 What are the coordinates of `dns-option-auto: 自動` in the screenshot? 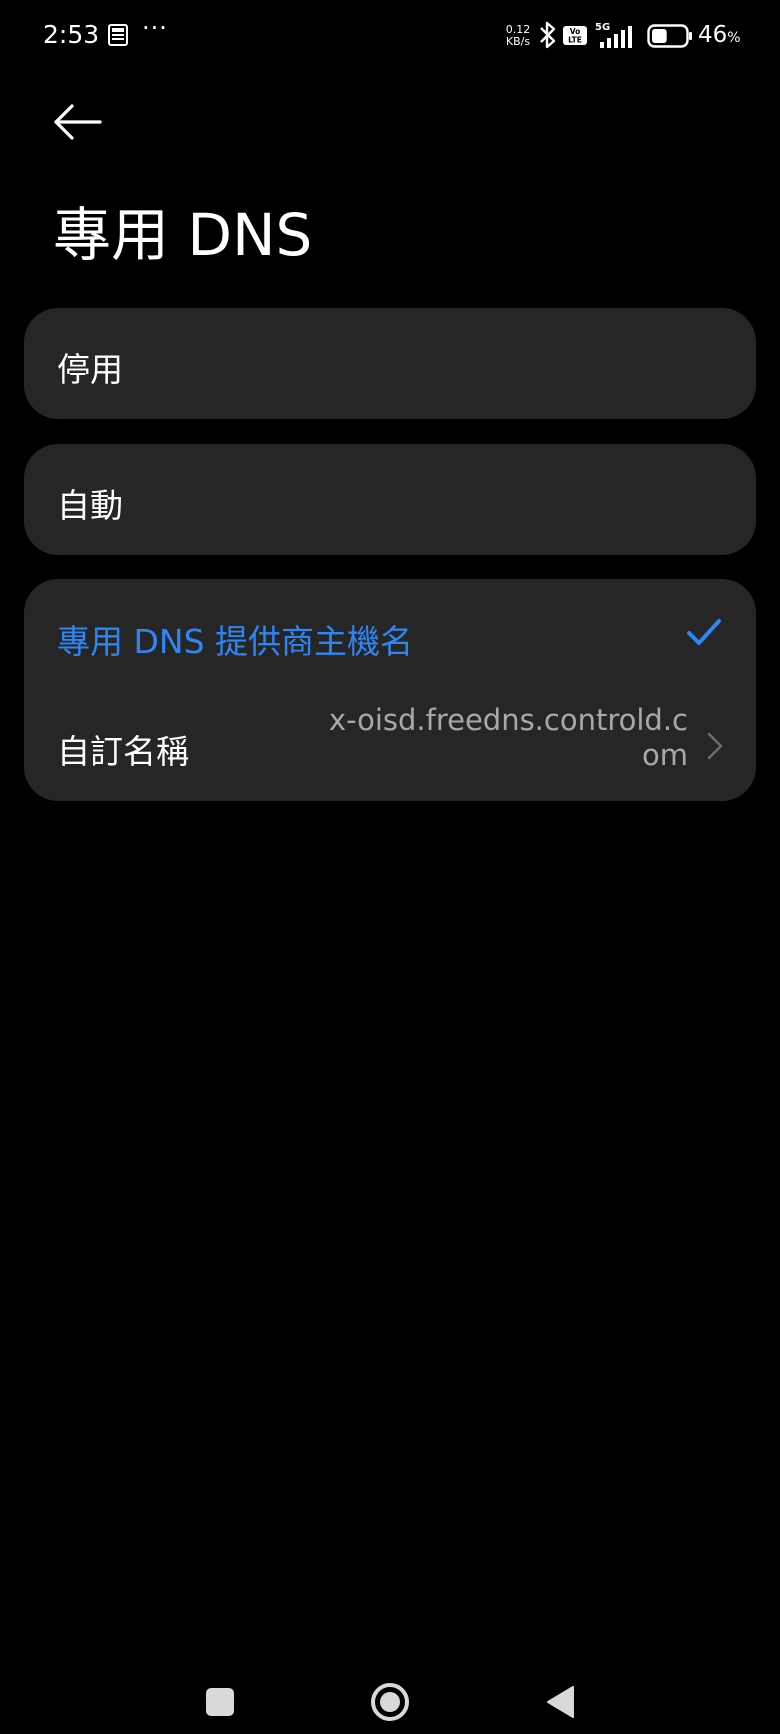 It's located at (390, 499).